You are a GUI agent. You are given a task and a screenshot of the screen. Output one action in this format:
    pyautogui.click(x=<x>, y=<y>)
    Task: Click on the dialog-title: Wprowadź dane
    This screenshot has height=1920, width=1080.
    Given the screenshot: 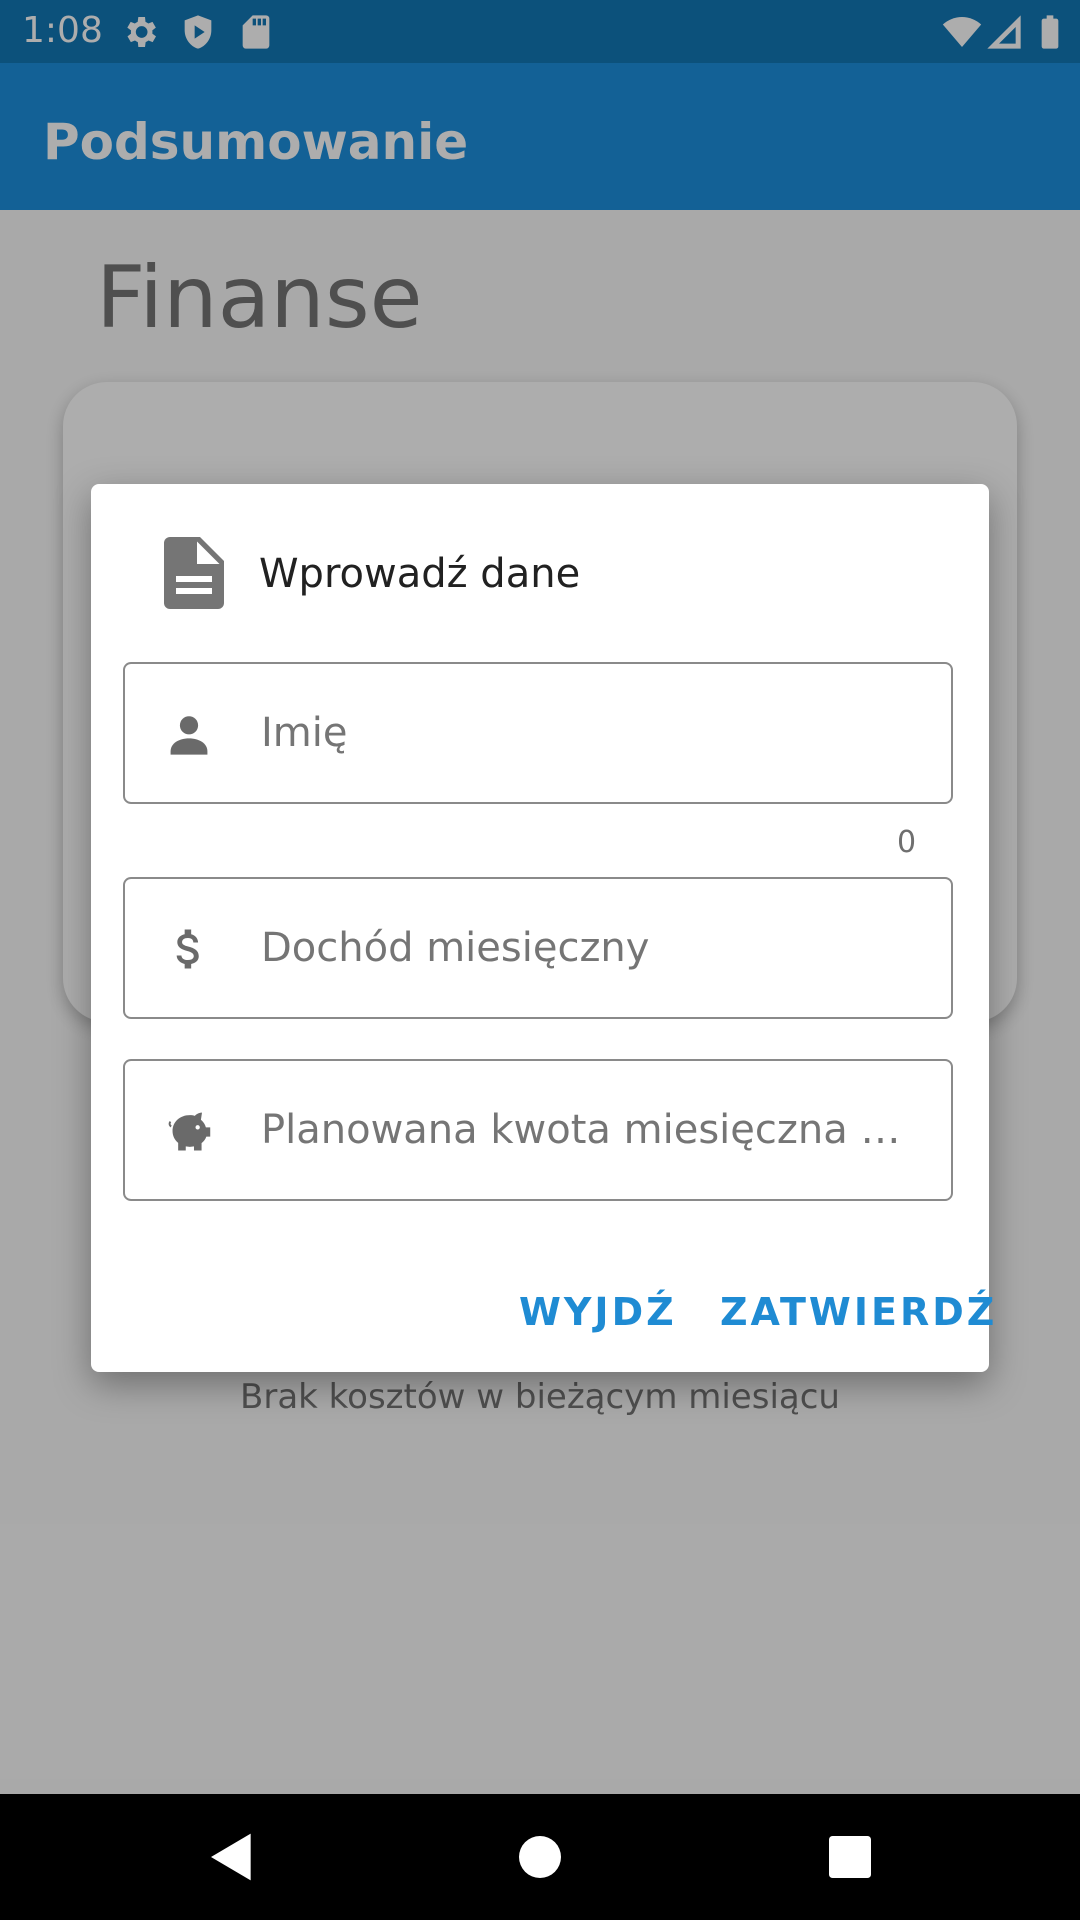 What is the action you would take?
    pyautogui.click(x=420, y=574)
    